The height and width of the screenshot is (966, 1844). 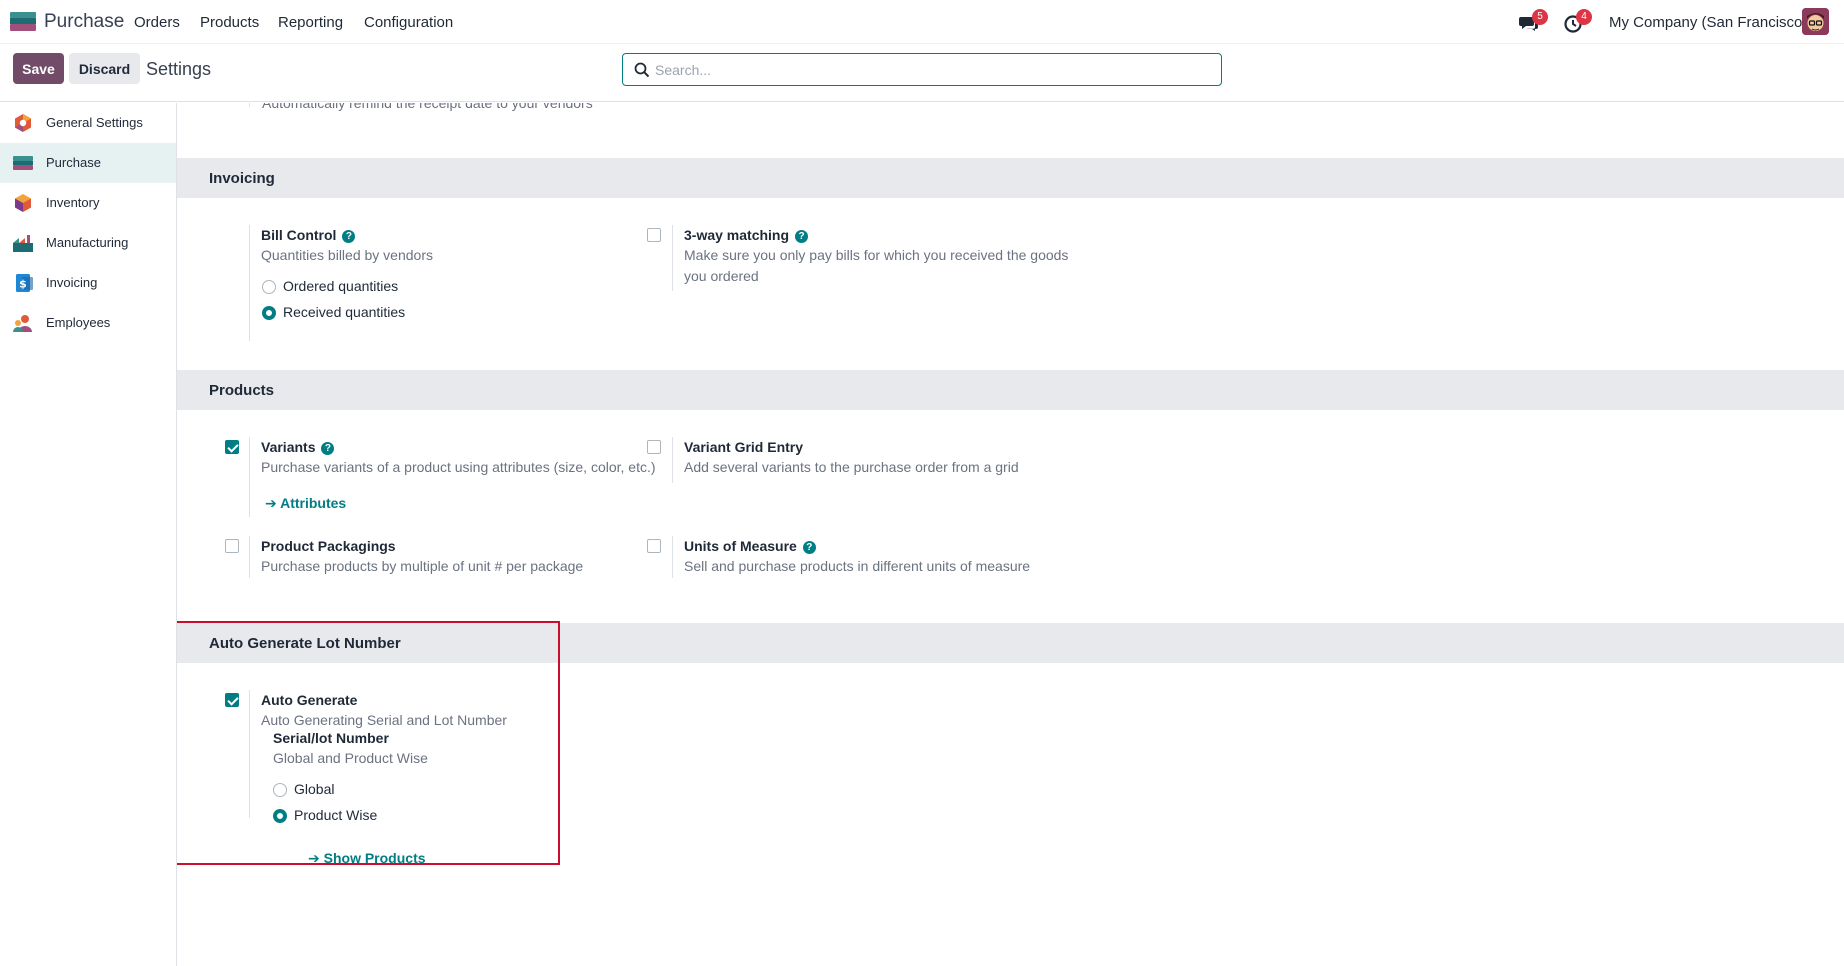 I want to click on sidebar-item-general-settings: General Settings, so click(x=88, y=123).